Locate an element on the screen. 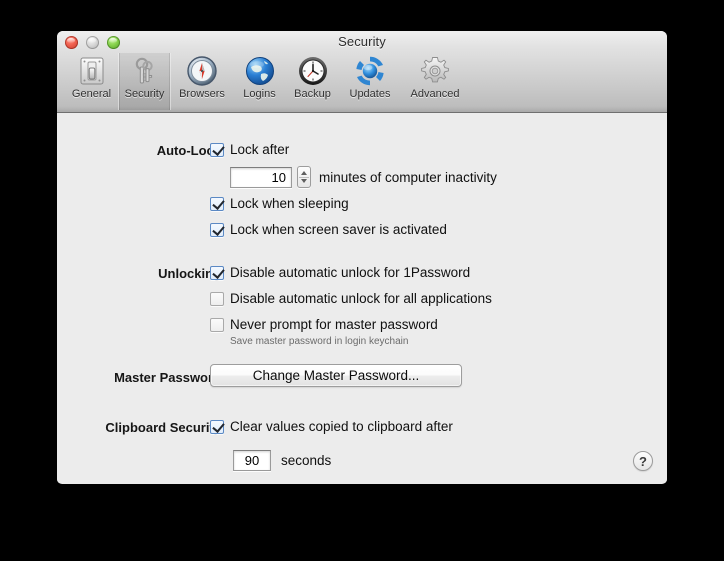 The height and width of the screenshot is (561, 724). auto-lock-minutes-stepper is located at coordinates (304, 177).